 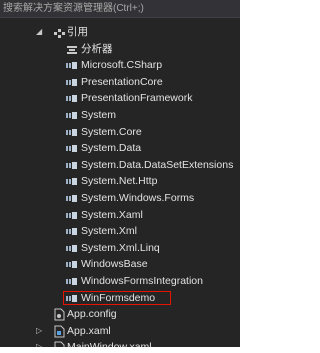 I want to click on tree-node-reference: PresentationCore, so click(x=120, y=82).